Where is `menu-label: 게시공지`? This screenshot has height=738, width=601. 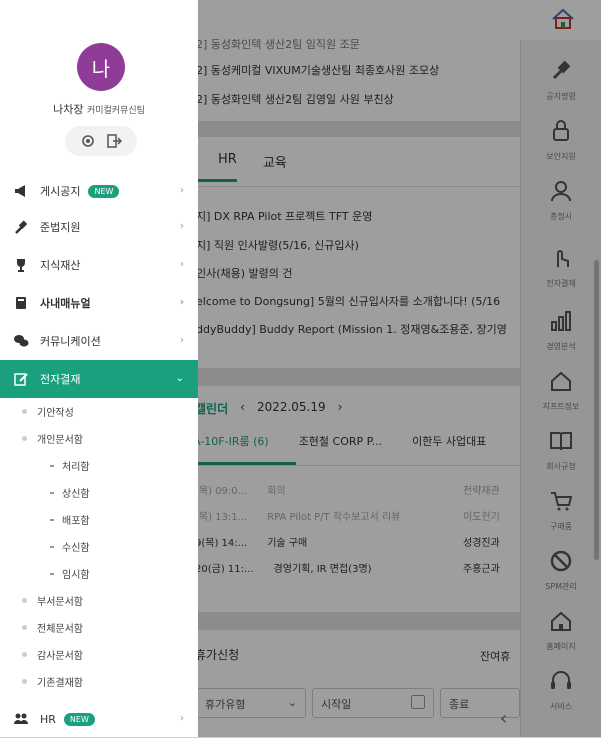 menu-label: 게시공지 is located at coordinates (60, 191).